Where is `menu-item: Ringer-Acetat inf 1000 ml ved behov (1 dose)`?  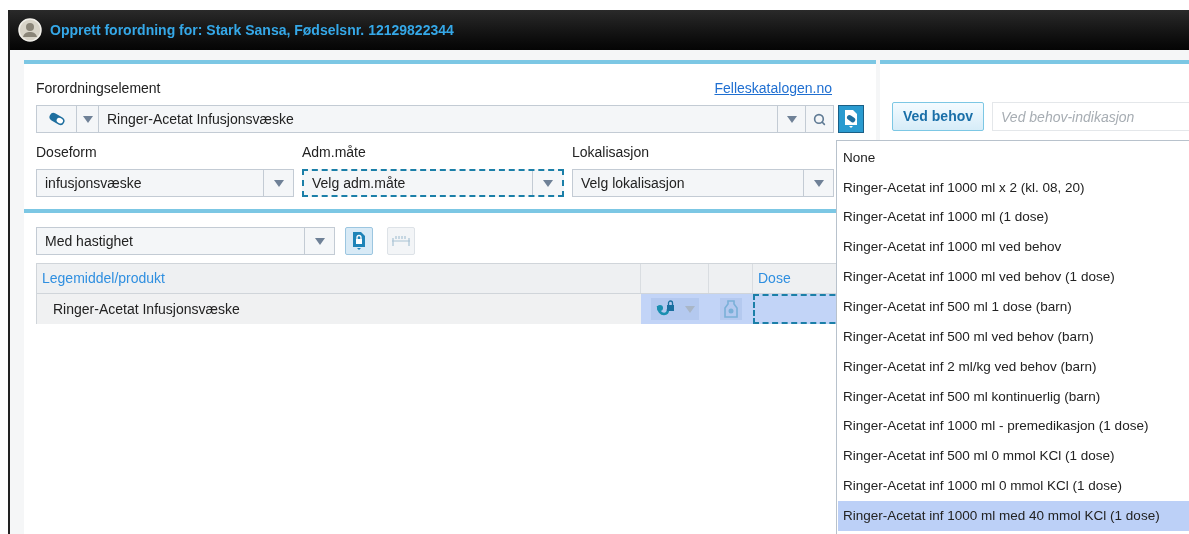
menu-item: Ringer-Acetat inf 1000 ml ved behov (1 dose) is located at coordinates (1013, 277).